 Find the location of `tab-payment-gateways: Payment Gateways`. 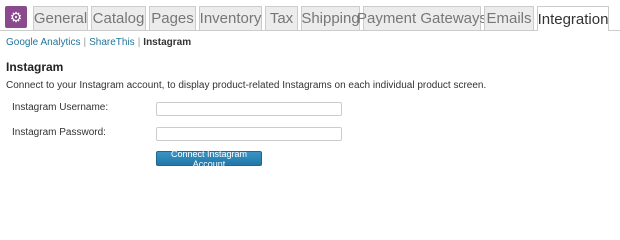

tab-payment-gateways: Payment Gateways is located at coordinates (422, 18).